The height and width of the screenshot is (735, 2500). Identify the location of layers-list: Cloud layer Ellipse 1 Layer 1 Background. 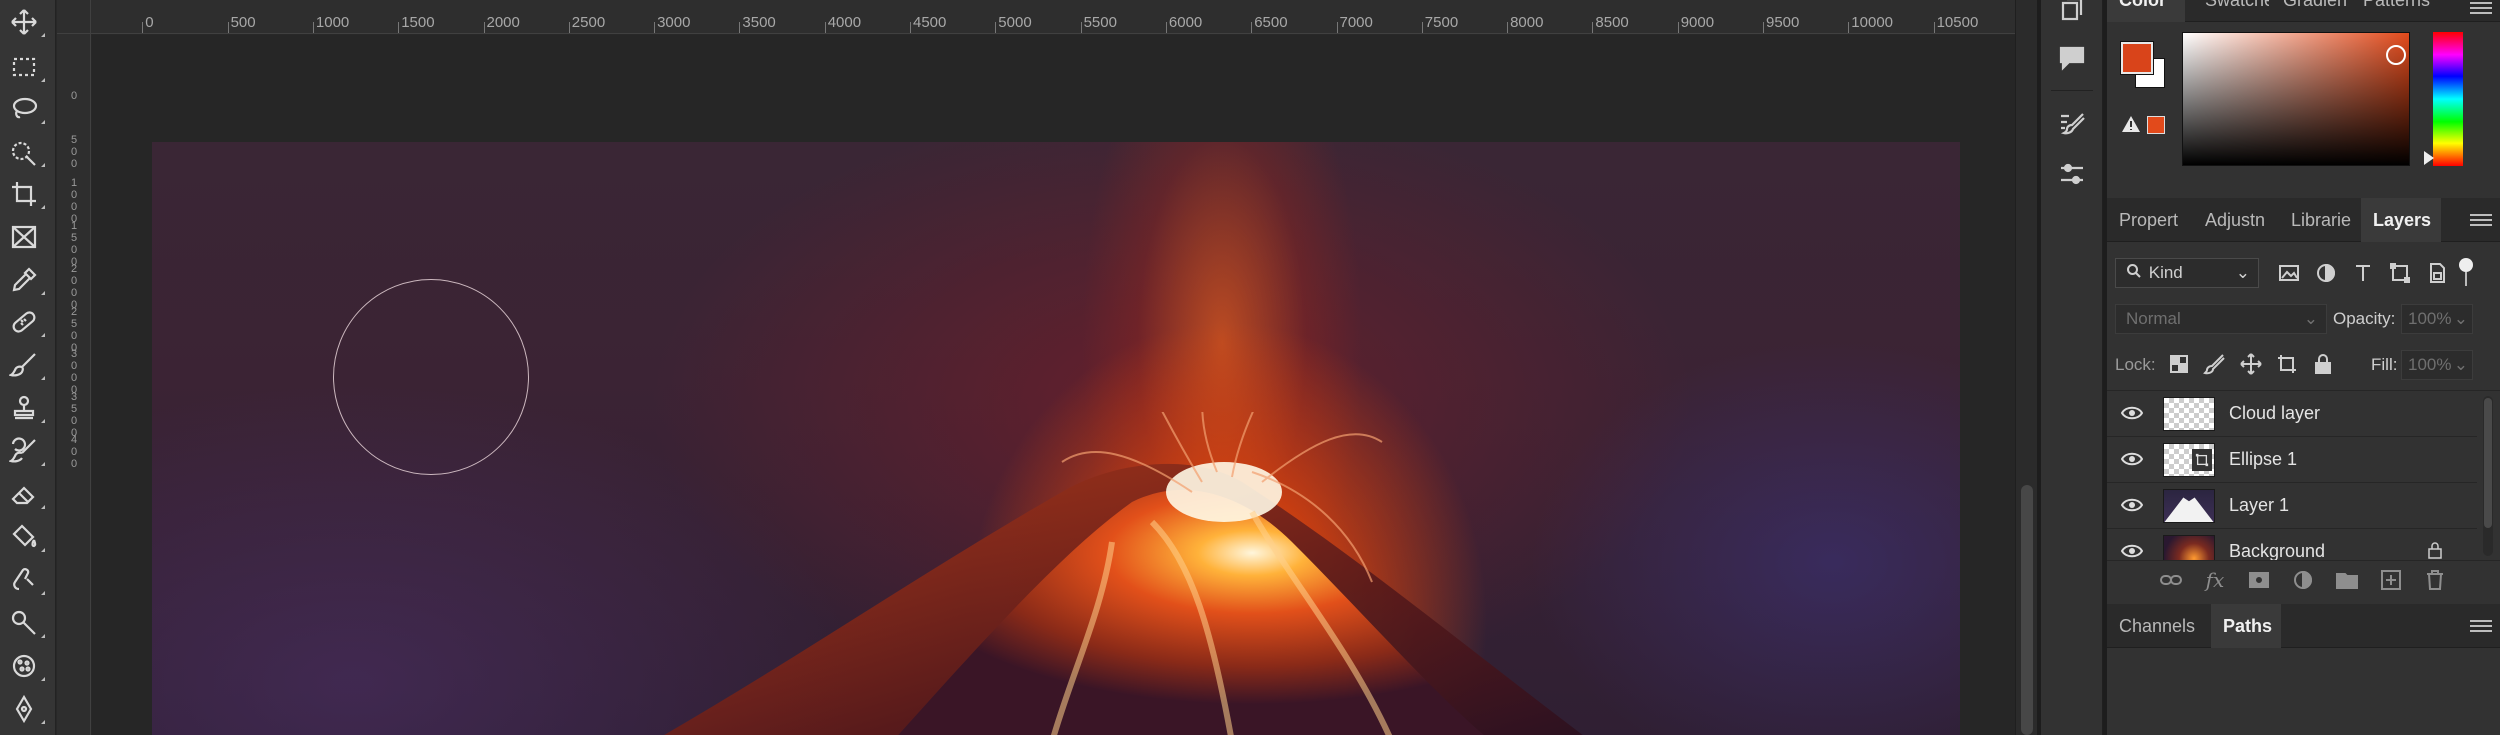
(2303, 475).